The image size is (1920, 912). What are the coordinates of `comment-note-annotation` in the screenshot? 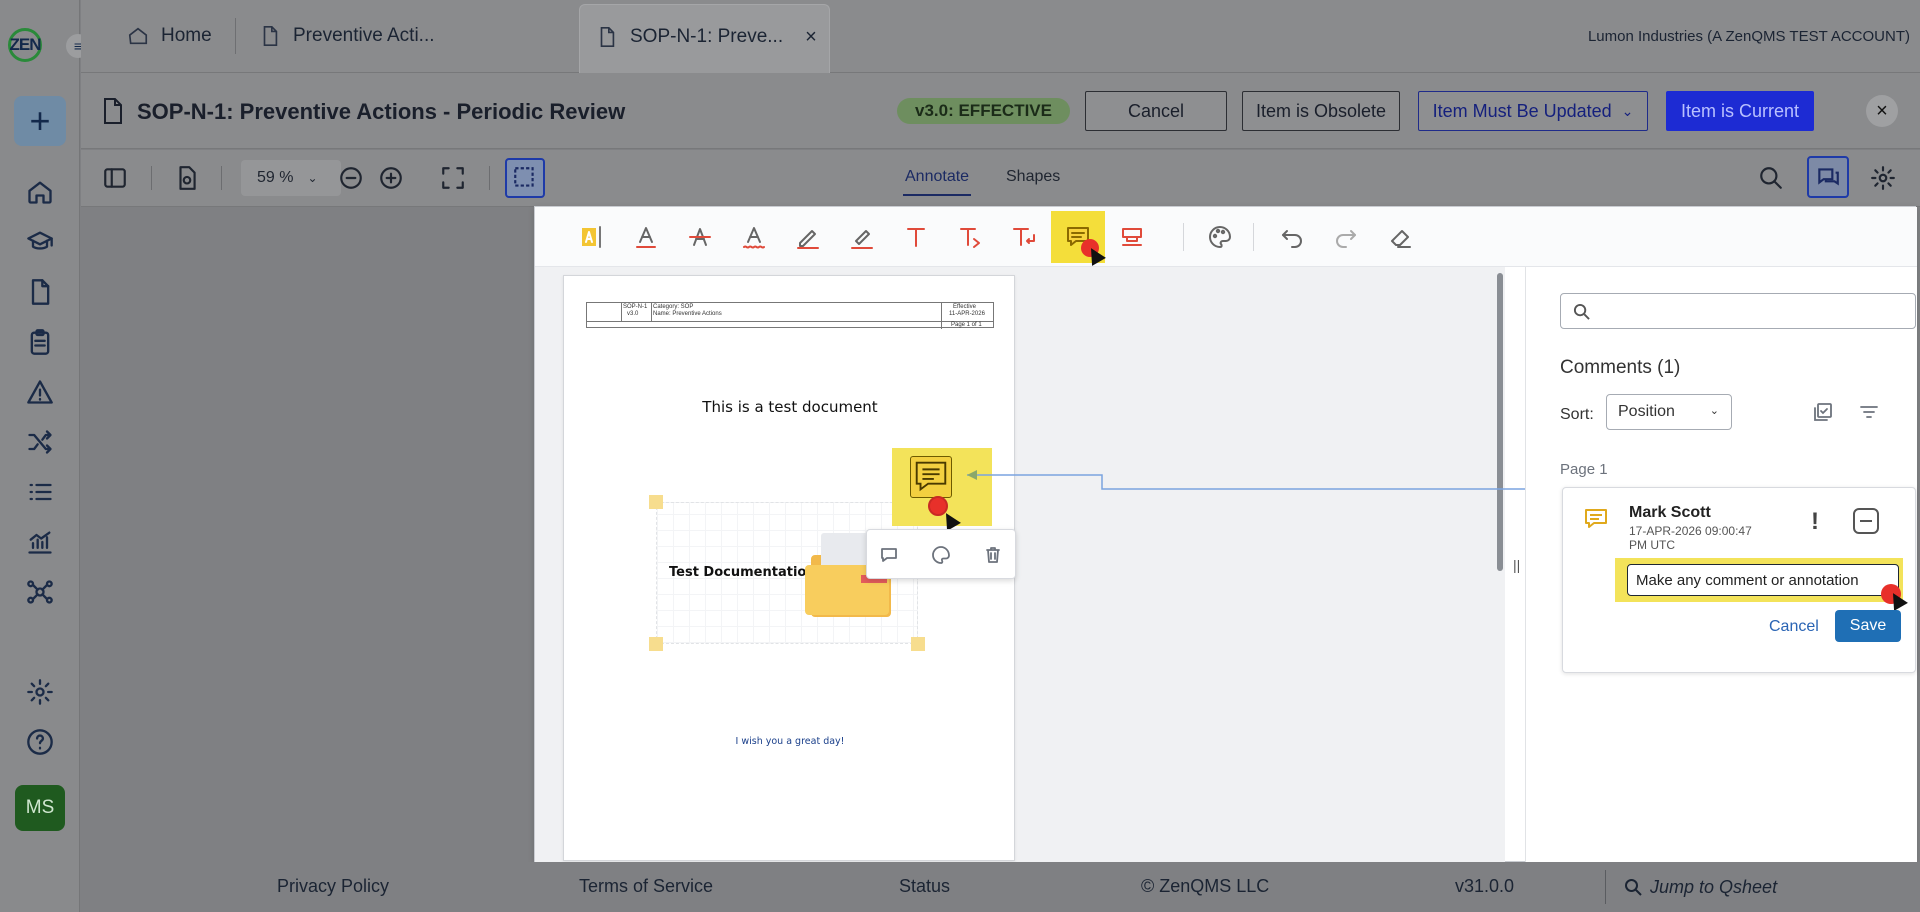 It's located at (942, 489).